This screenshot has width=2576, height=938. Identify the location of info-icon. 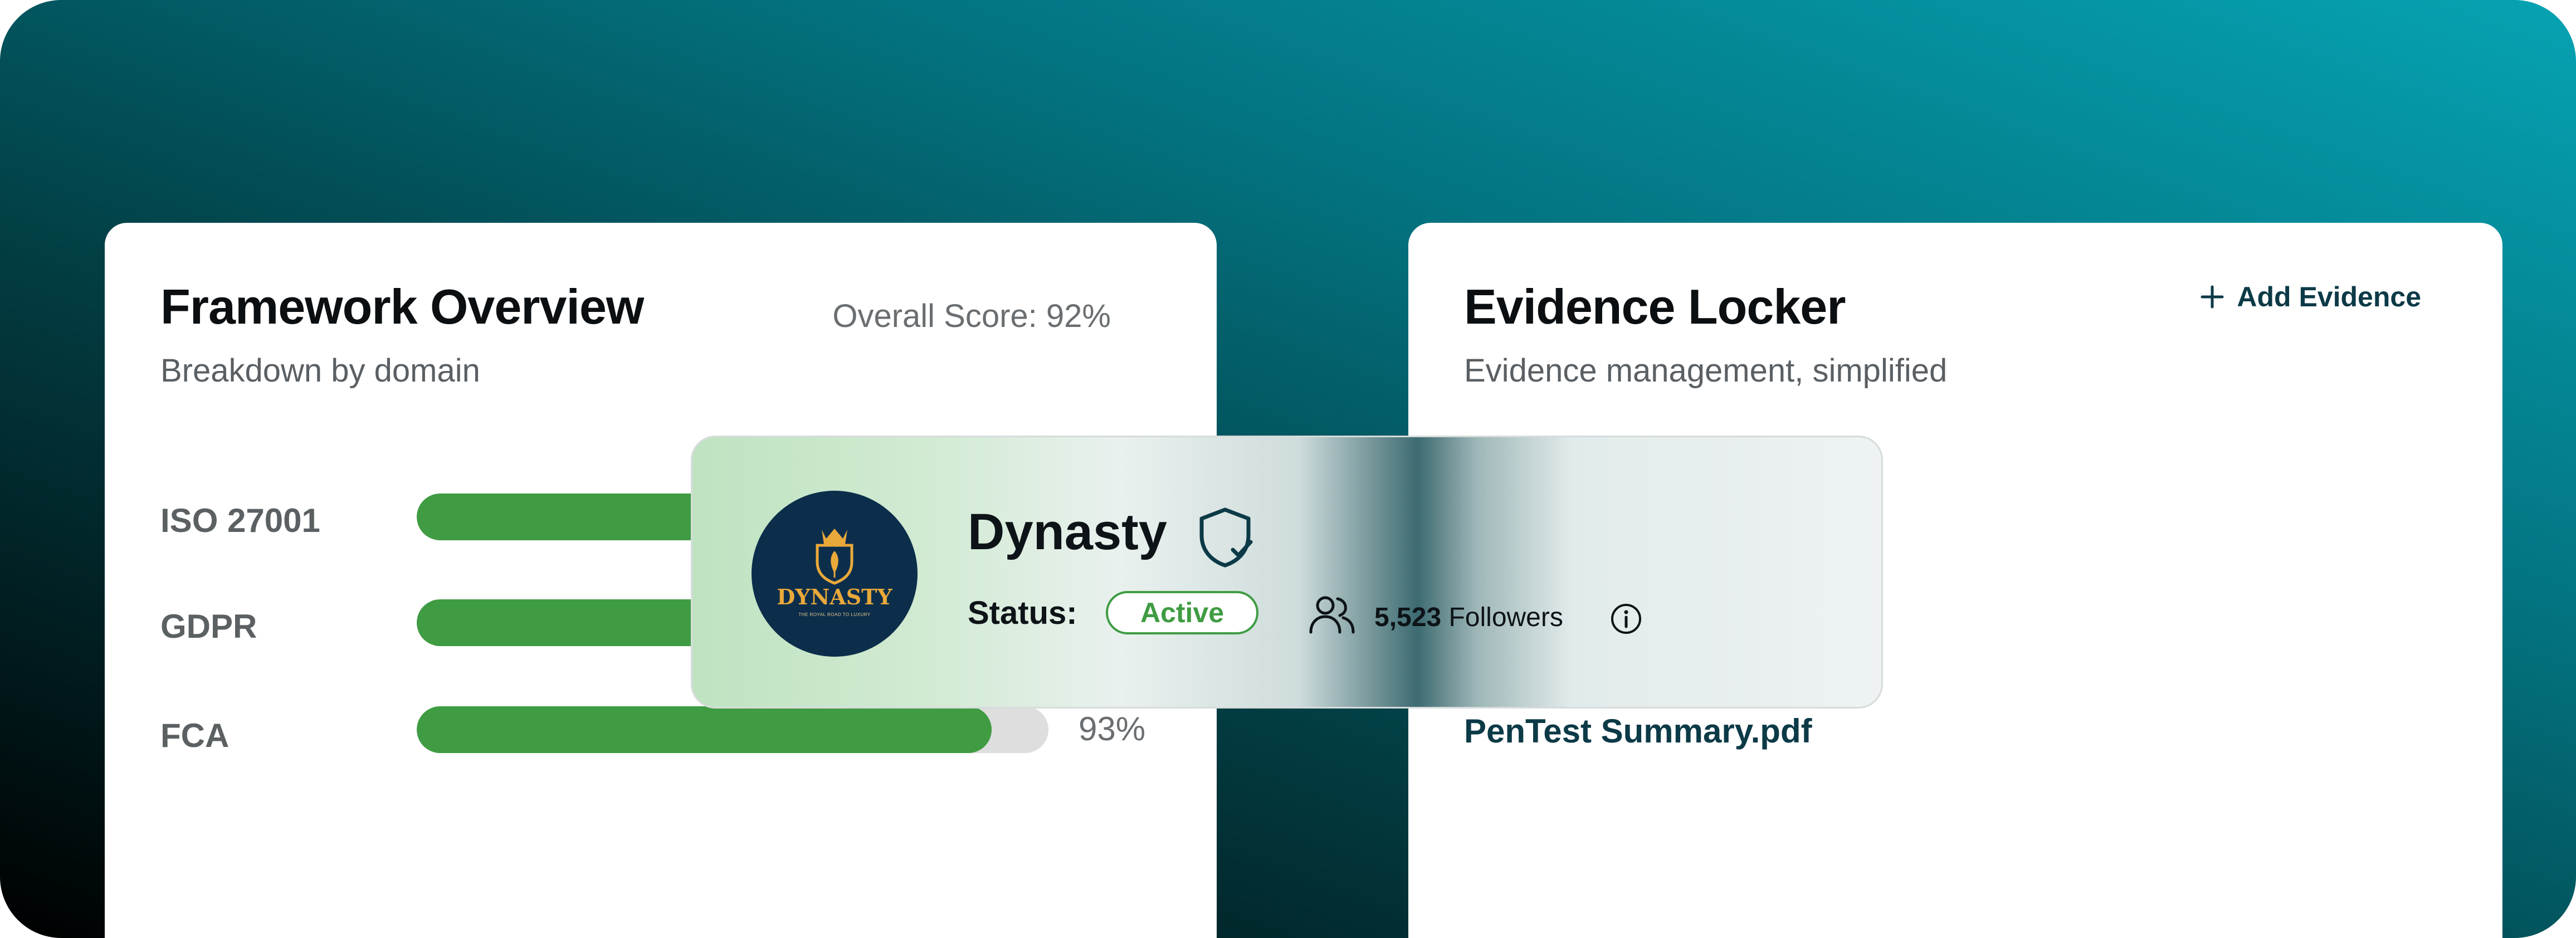
(1626, 619).